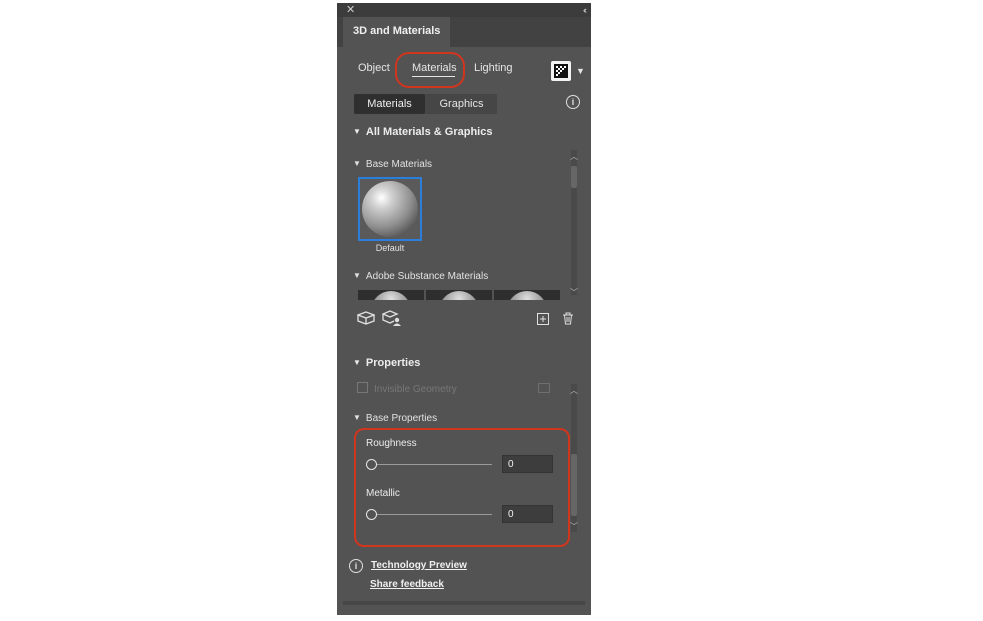  I want to click on highlight-annotation-tabs, so click(430, 70).